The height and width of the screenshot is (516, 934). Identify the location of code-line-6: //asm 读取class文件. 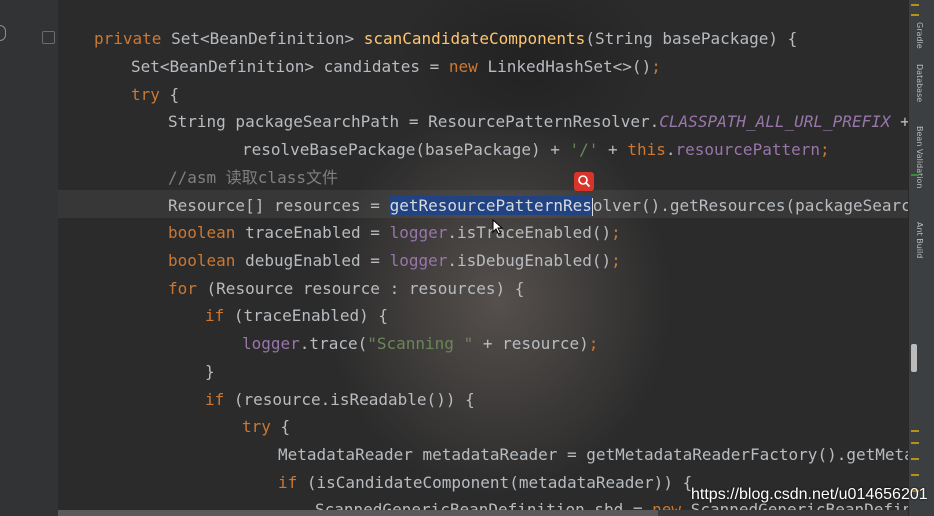
(253, 178).